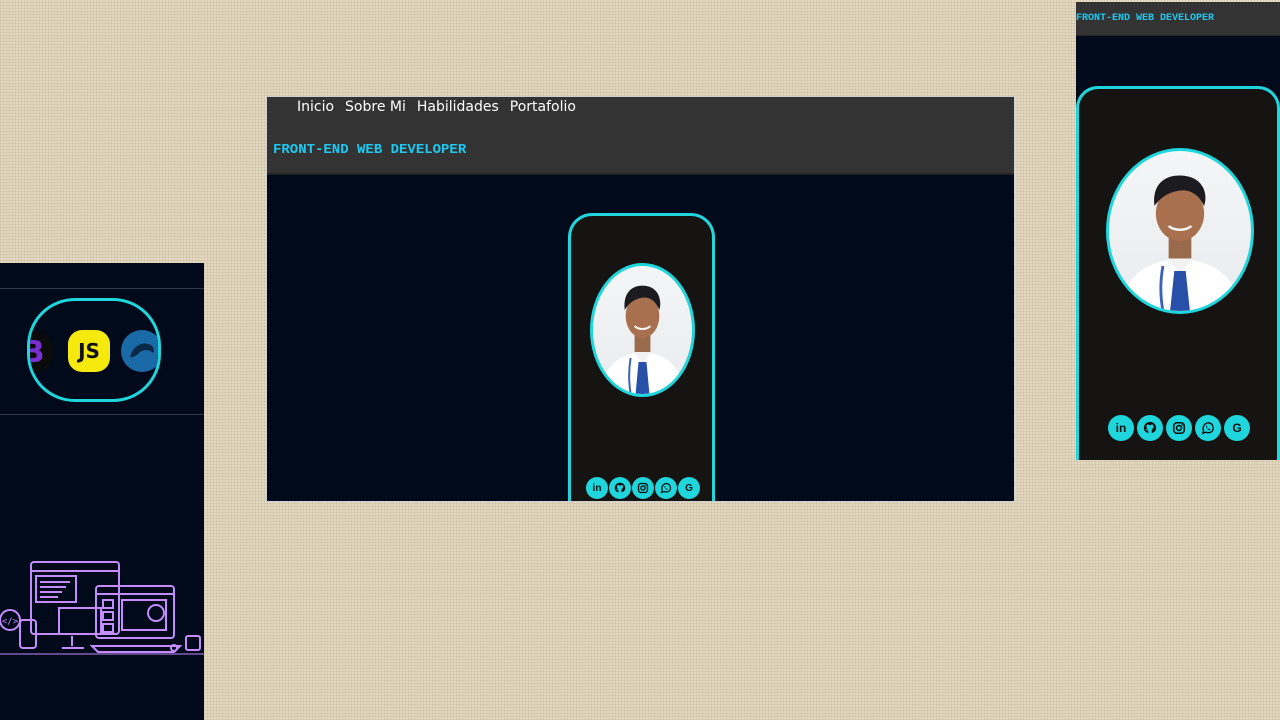  I want to click on skills-carousel: B JS, so click(94, 350).